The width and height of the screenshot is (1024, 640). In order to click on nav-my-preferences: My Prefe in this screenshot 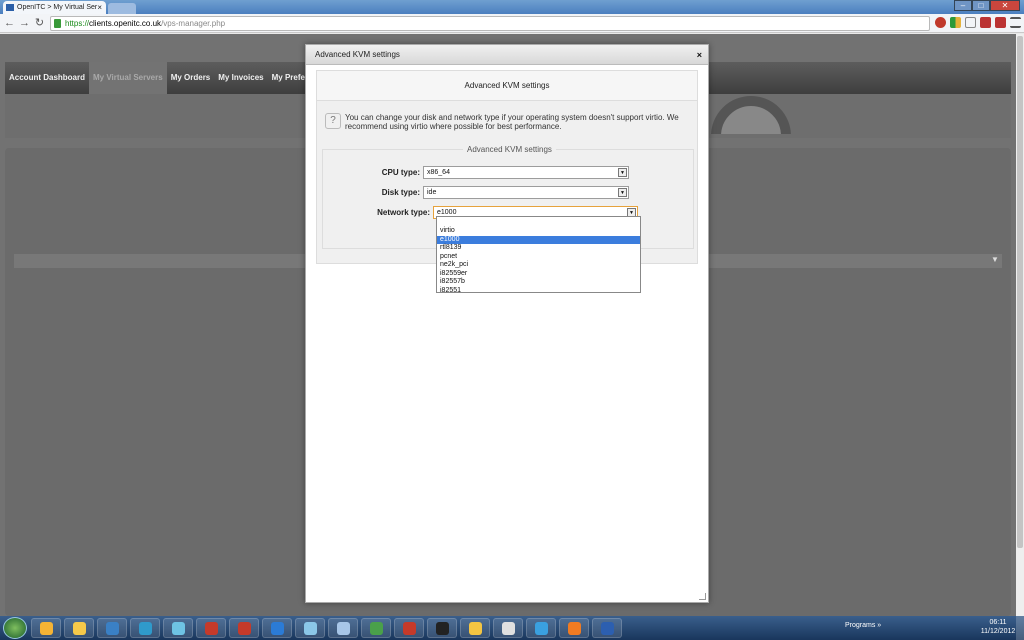, I will do `click(288, 78)`.